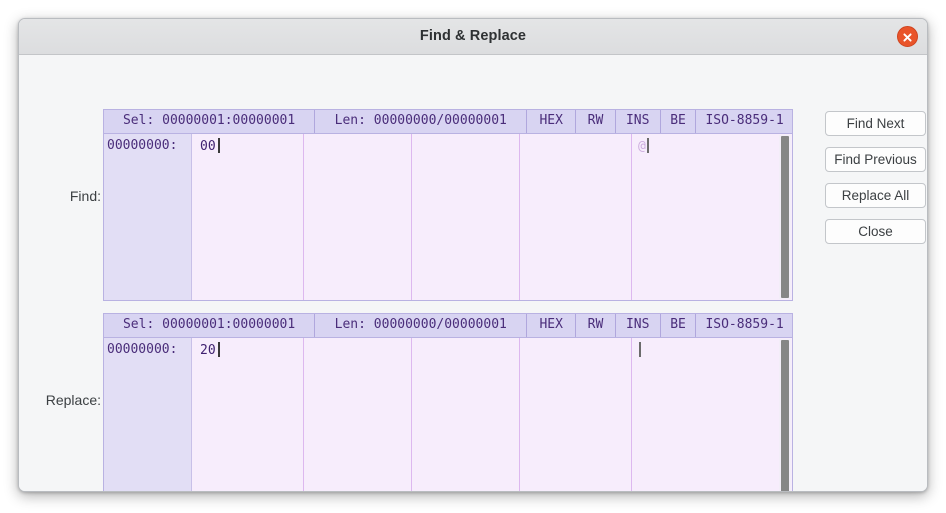  Describe the element at coordinates (218, 145) in the screenshot. I see `find-hex-caret` at that location.